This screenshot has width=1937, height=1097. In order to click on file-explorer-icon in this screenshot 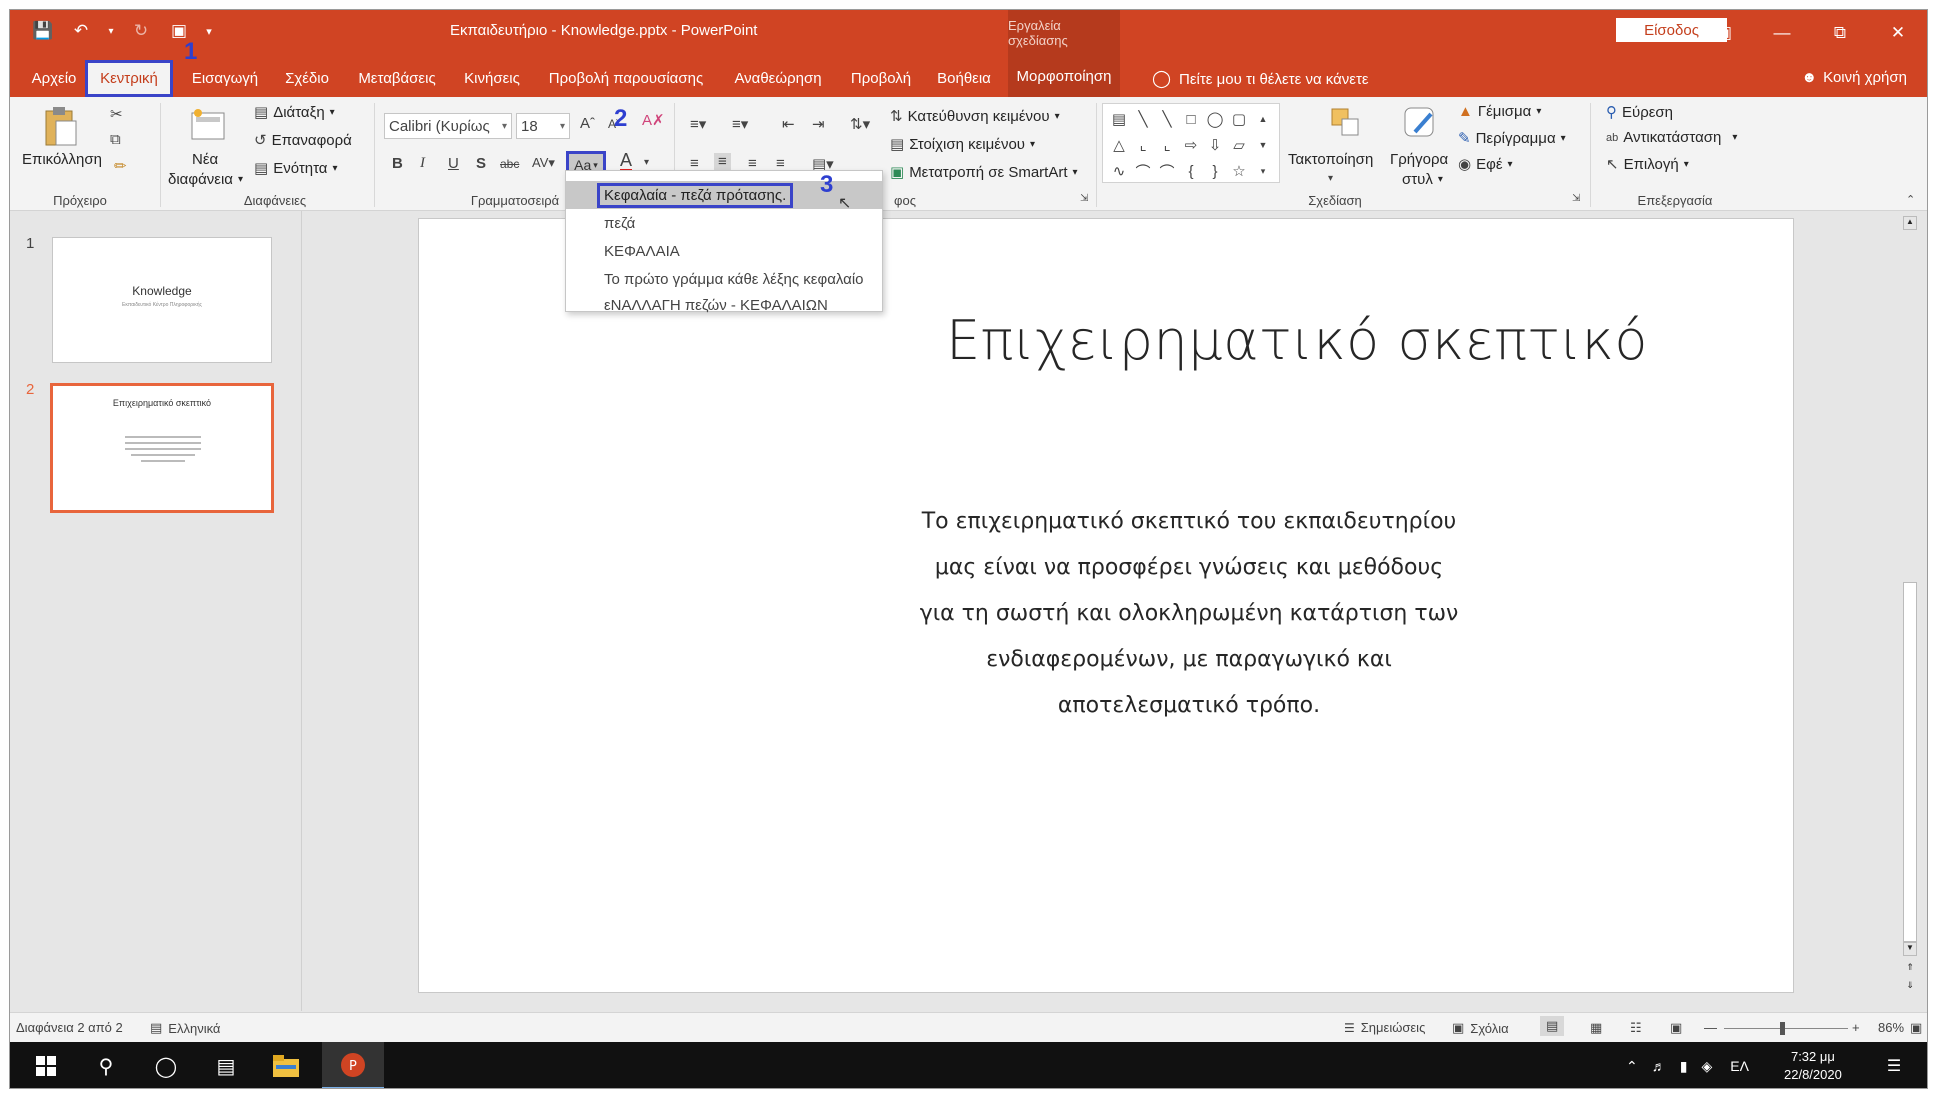, I will do `click(286, 1065)`.